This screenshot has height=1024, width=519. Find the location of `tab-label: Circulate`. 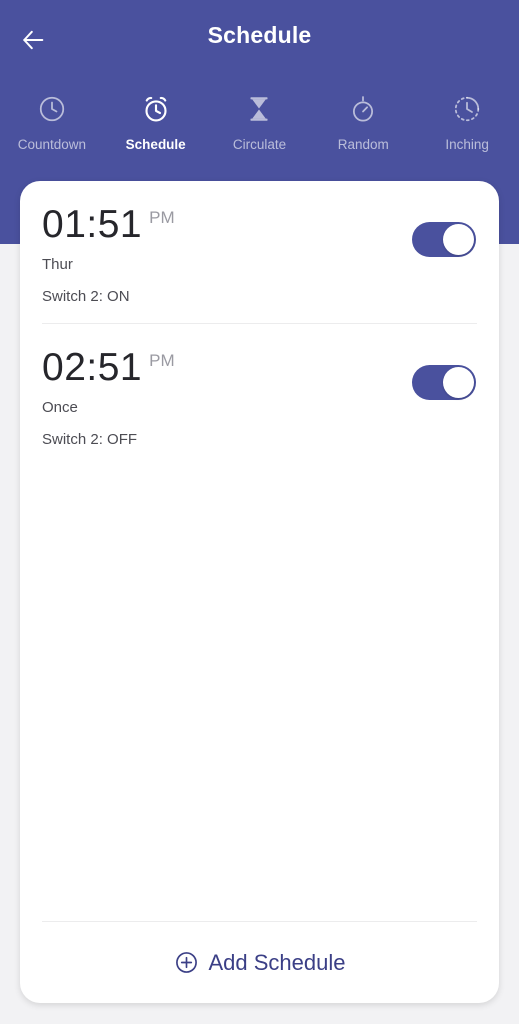

tab-label: Circulate is located at coordinates (259, 144).